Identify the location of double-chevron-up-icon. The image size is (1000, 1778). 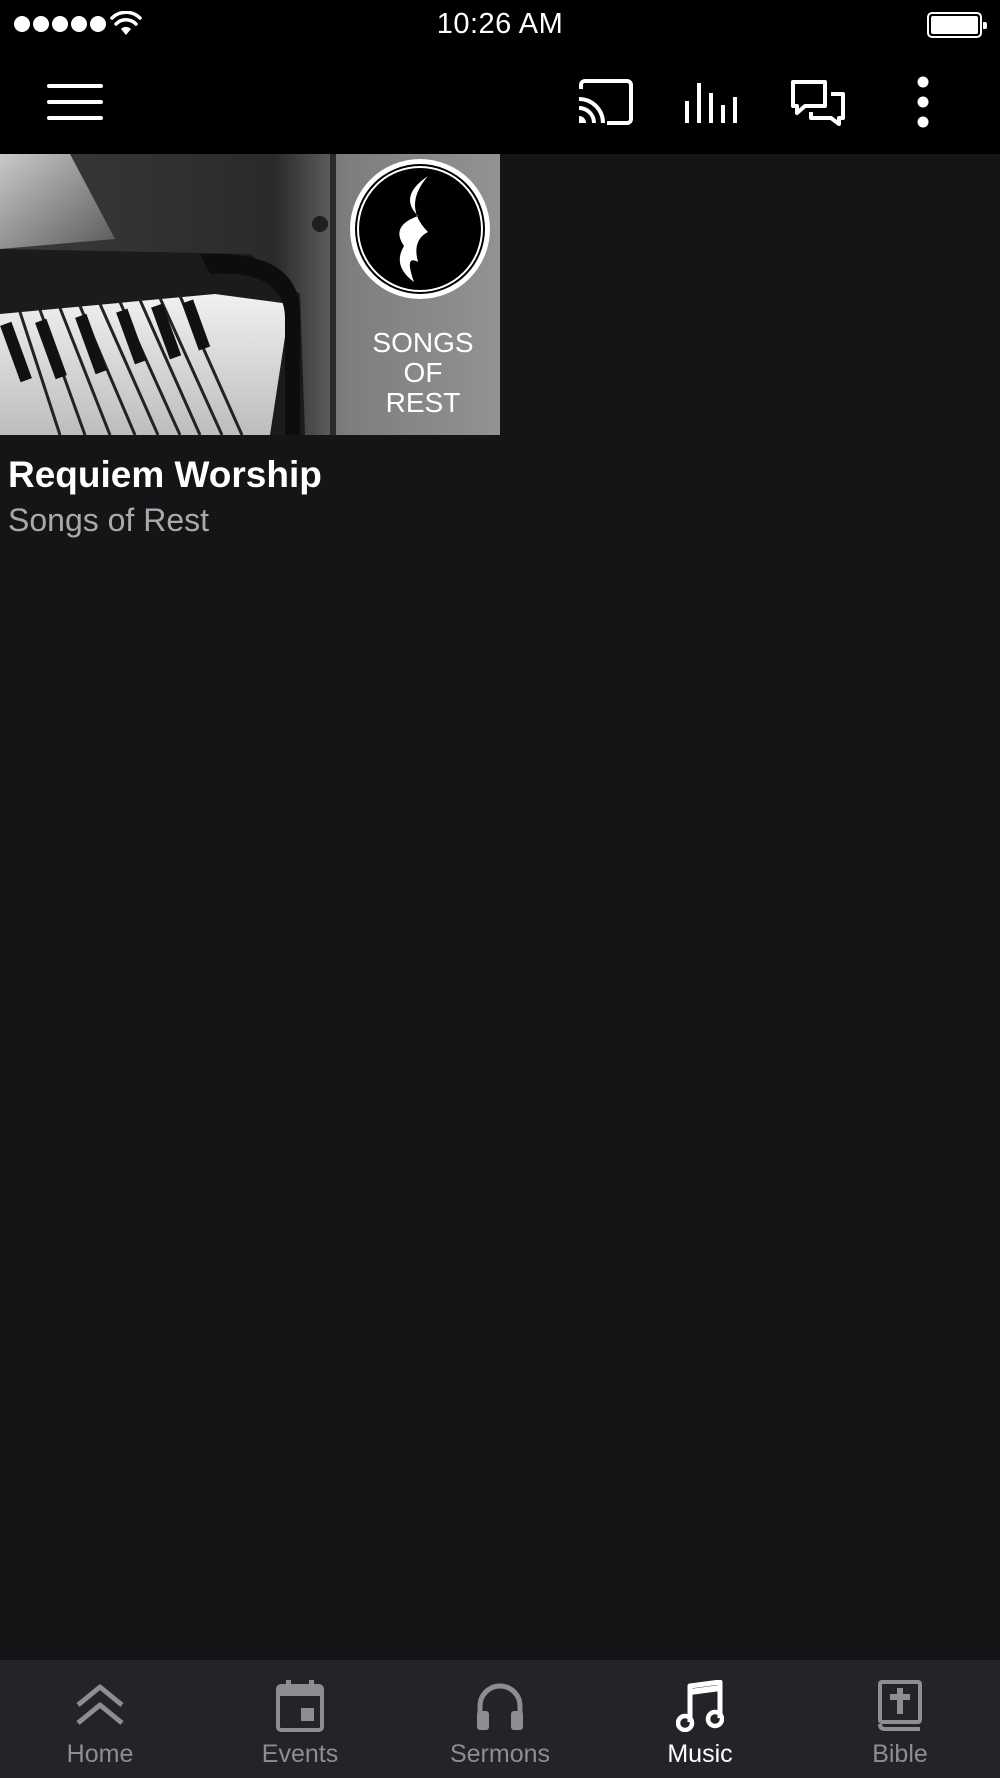
(100, 1706).